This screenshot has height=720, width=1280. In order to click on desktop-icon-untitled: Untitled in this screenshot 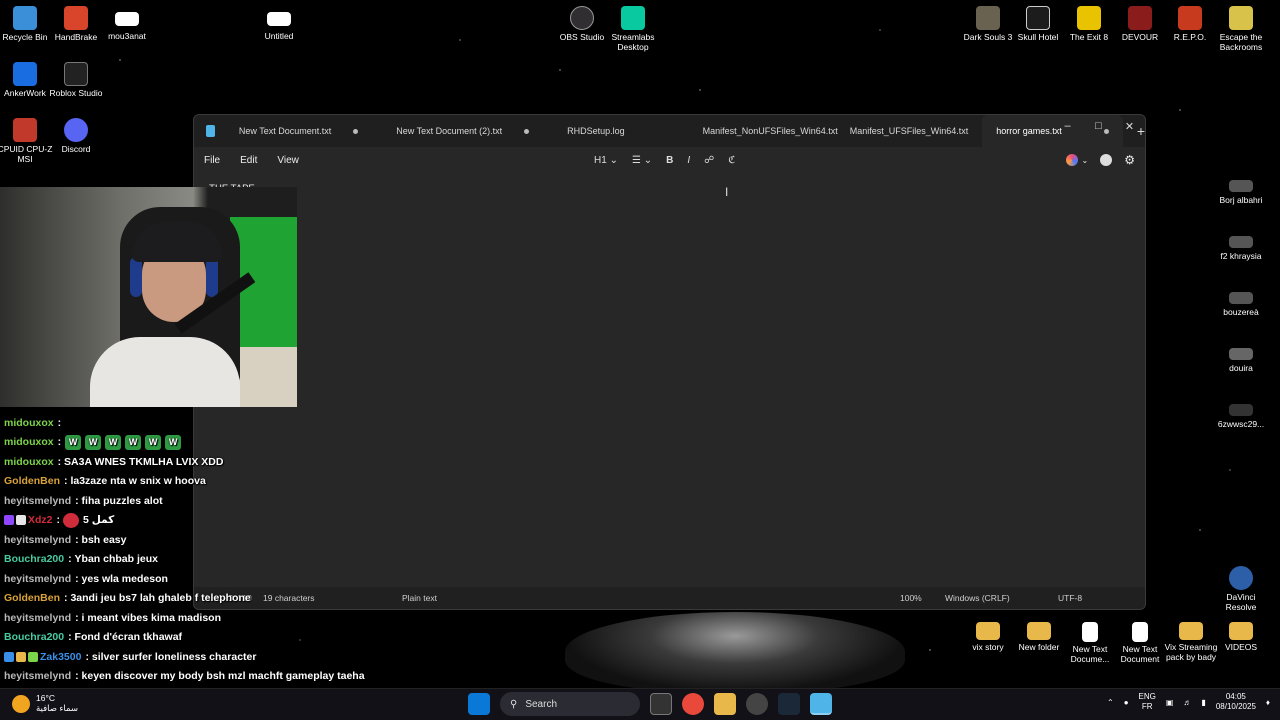, I will do `click(279, 24)`.